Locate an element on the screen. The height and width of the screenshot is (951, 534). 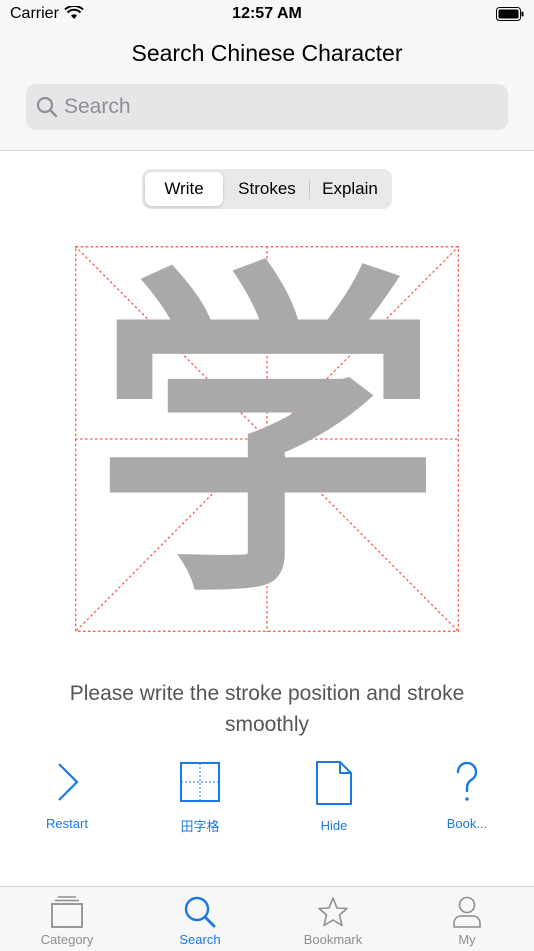
tab-category: Category is located at coordinates (67, 921).